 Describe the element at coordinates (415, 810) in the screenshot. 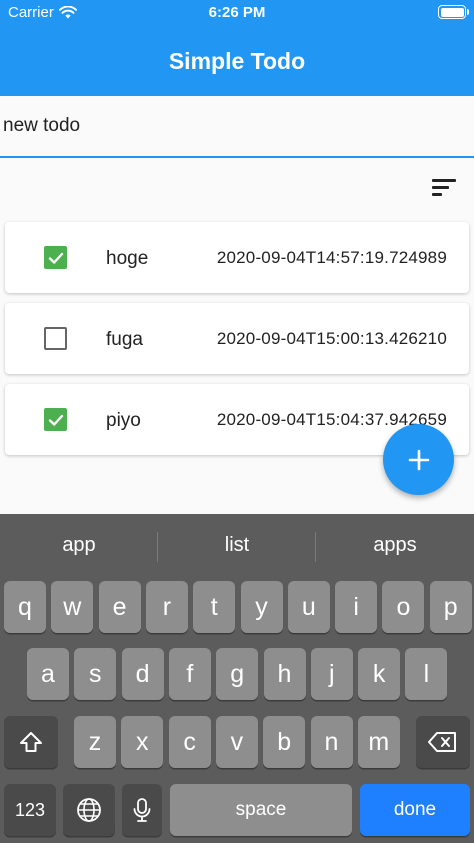

I see `done-key: done` at that location.